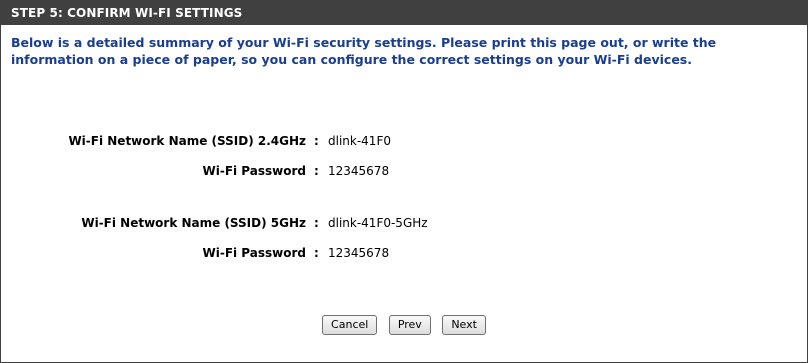  Describe the element at coordinates (464, 325) in the screenshot. I see `next-button: Next` at that location.